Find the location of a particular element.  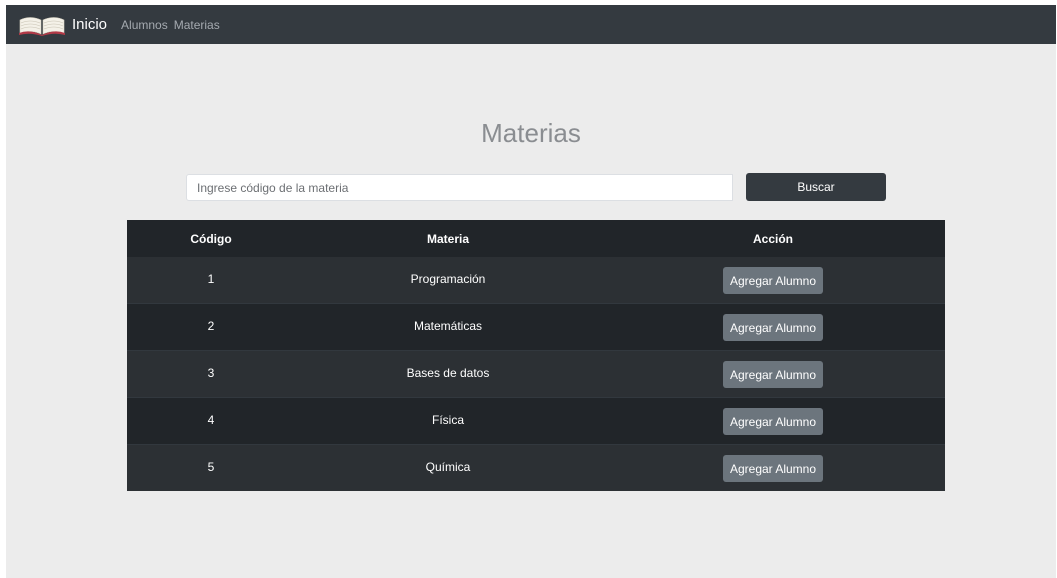

table-row: 1 Programación Agregar Alumno is located at coordinates (536, 280).